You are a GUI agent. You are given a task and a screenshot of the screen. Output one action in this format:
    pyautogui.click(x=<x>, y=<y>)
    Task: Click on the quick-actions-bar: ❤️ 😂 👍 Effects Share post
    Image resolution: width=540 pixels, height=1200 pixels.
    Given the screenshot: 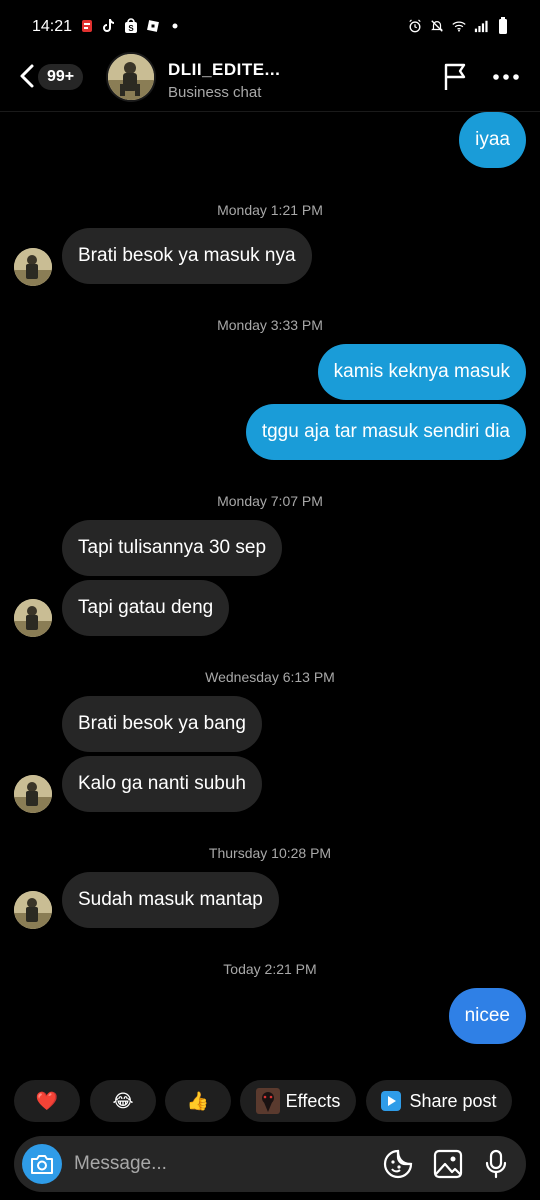 What is the action you would take?
    pyautogui.click(x=270, y=1101)
    